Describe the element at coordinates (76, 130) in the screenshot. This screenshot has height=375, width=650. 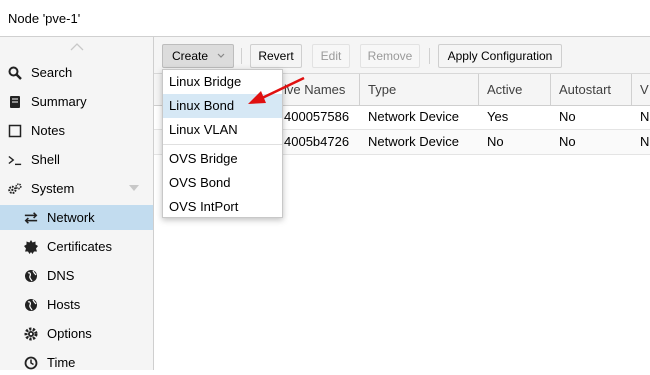
I see `sidebar-item-notes: Notes` at that location.